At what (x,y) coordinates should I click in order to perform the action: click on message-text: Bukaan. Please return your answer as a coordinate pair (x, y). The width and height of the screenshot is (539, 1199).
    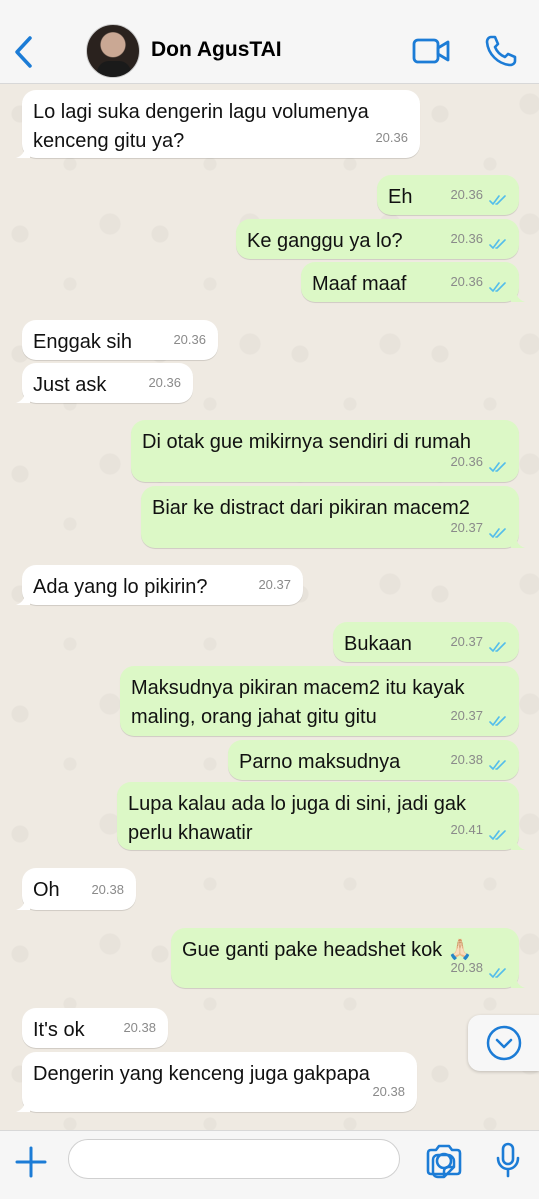
    Looking at the image, I should click on (378, 644).